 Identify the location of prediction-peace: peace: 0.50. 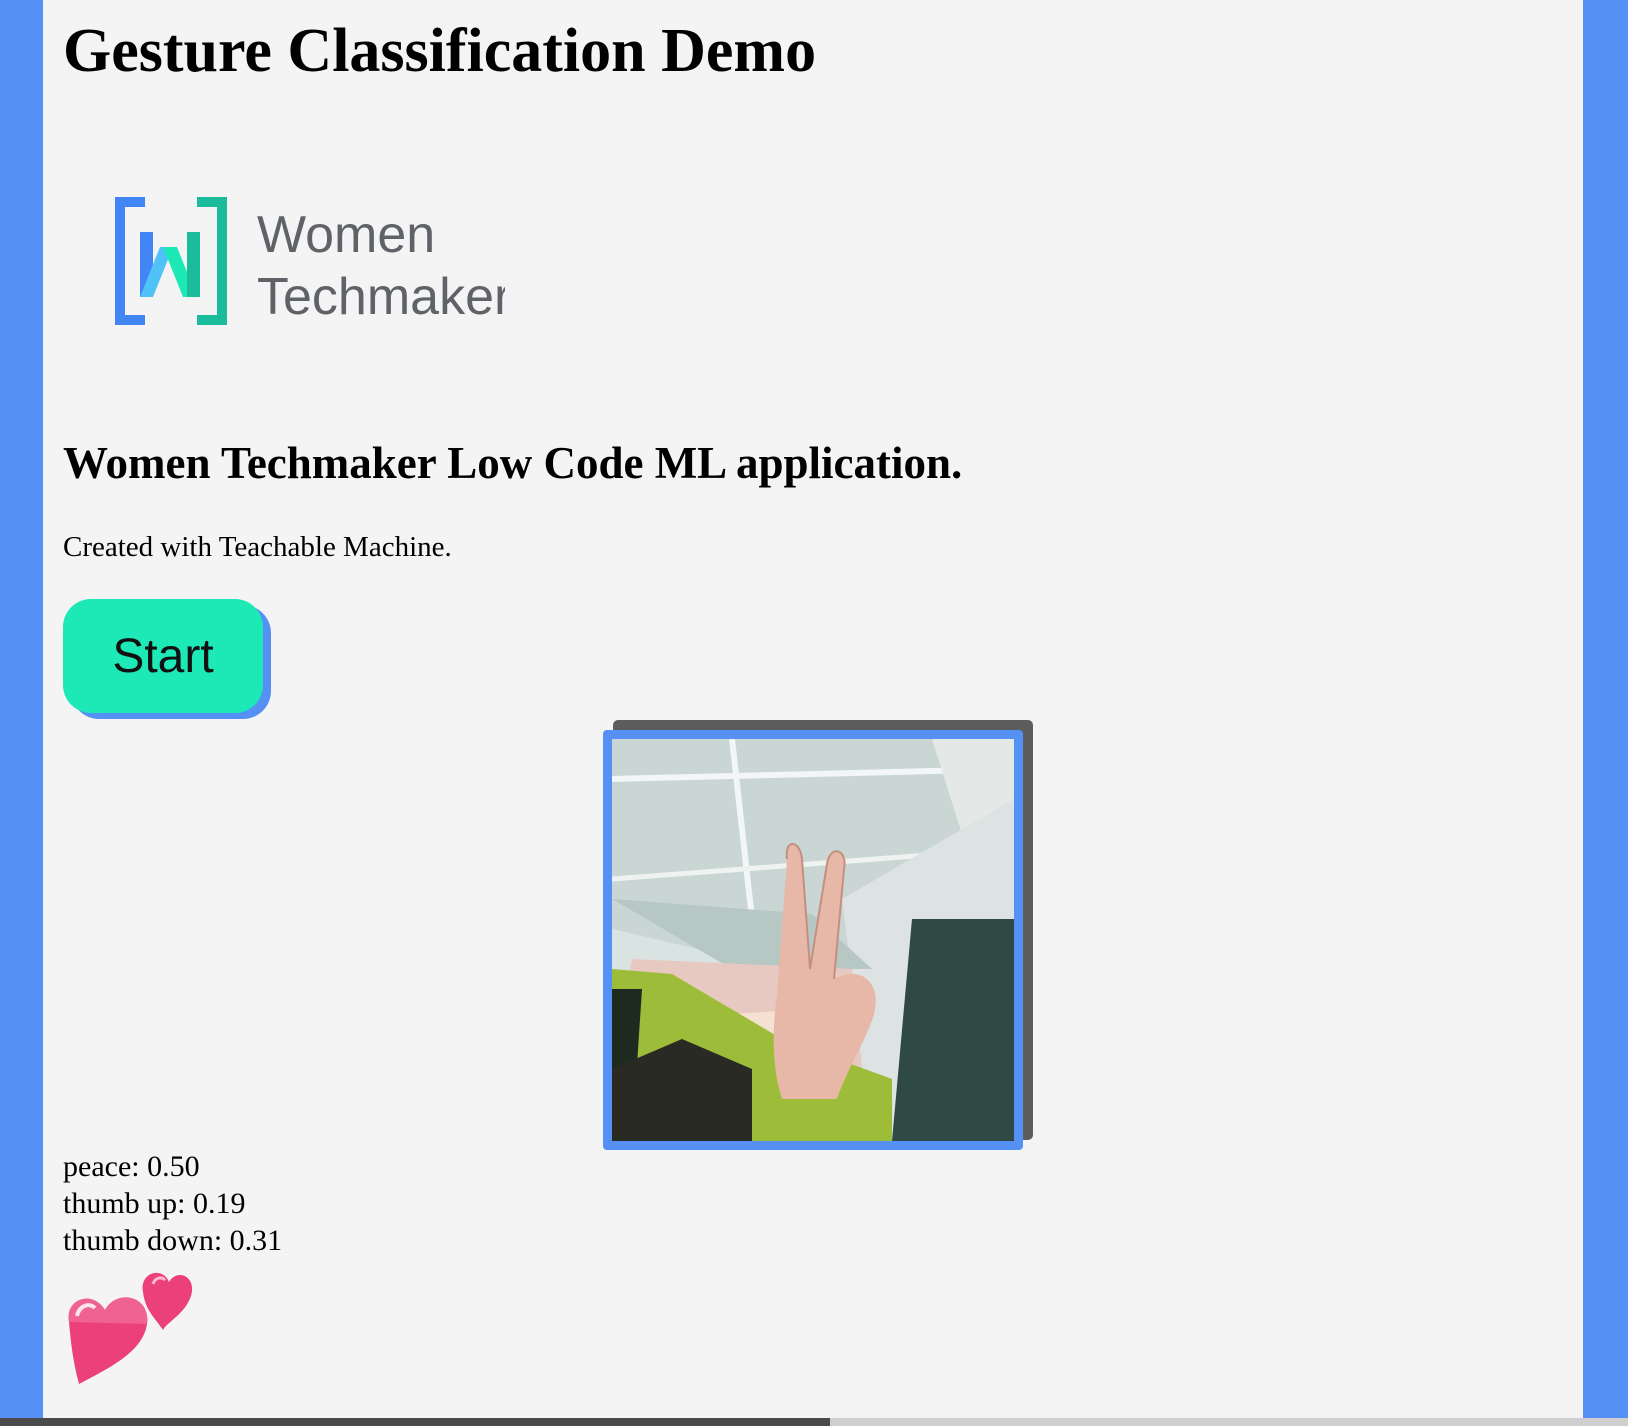
(131, 1166).